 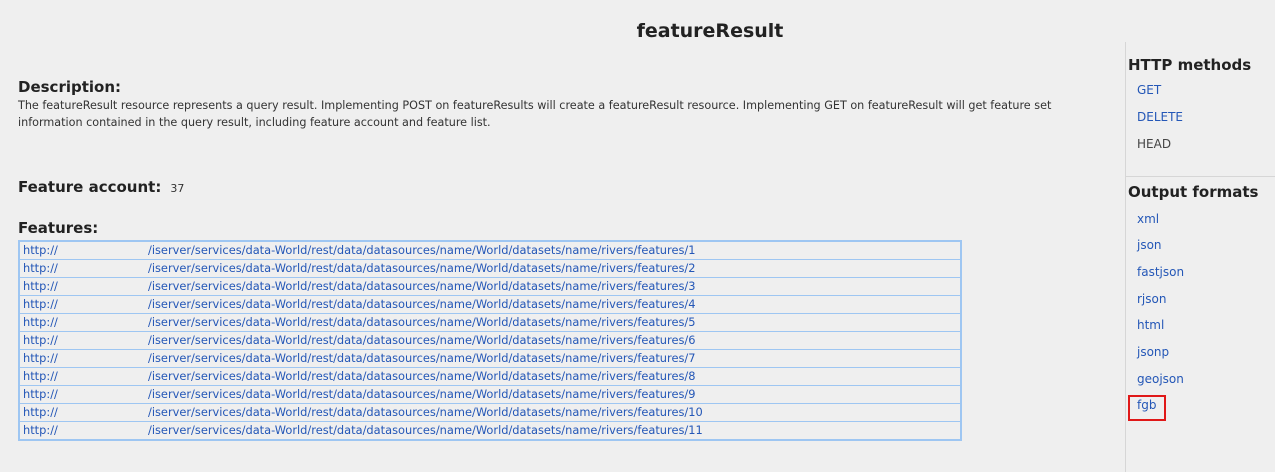 What do you see at coordinates (58, 228) in the screenshot?
I see `features-heading: Features:` at bounding box center [58, 228].